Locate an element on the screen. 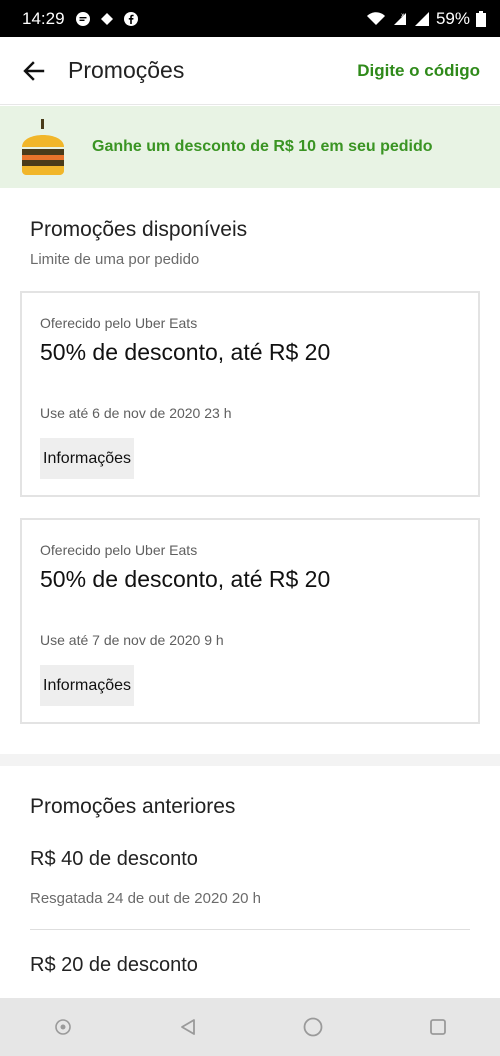  list-divider is located at coordinates (250, 929).